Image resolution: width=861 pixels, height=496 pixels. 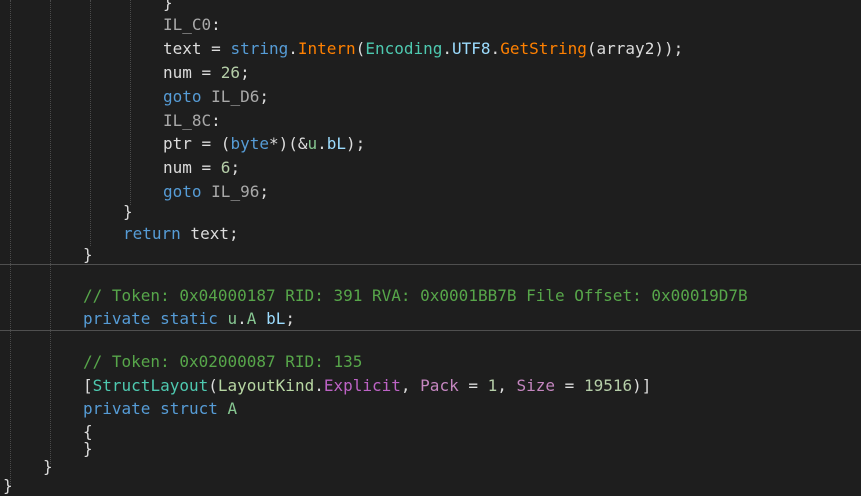 I want to click on code-line: private static u.A bL;, so click(x=189, y=319).